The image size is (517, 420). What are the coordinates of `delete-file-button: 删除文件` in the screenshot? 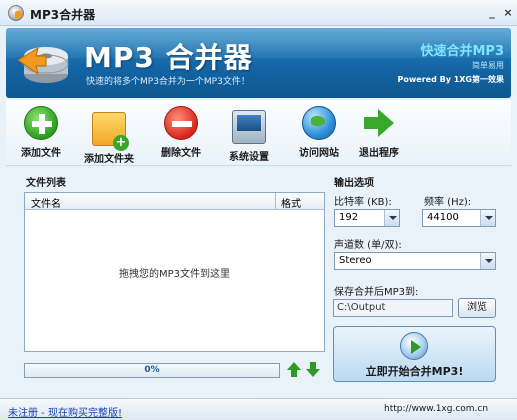 It's located at (181, 132).